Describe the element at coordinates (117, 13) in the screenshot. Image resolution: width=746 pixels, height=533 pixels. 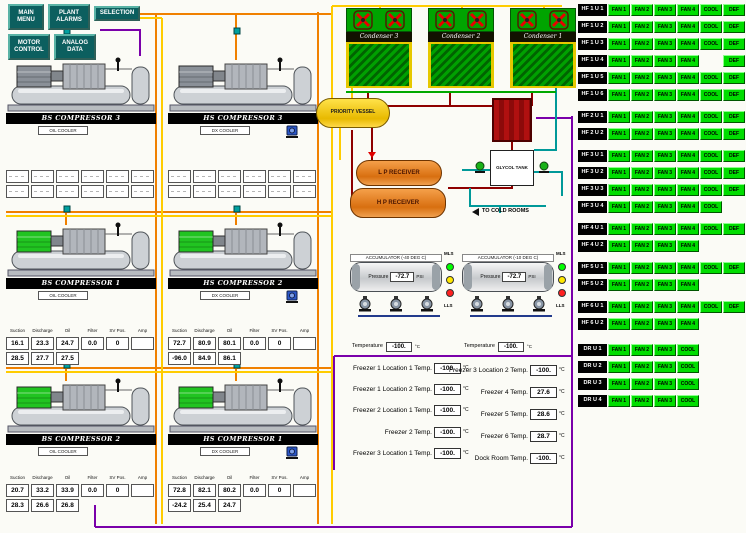
I see `nav-button-selection: SELECTION` at that location.